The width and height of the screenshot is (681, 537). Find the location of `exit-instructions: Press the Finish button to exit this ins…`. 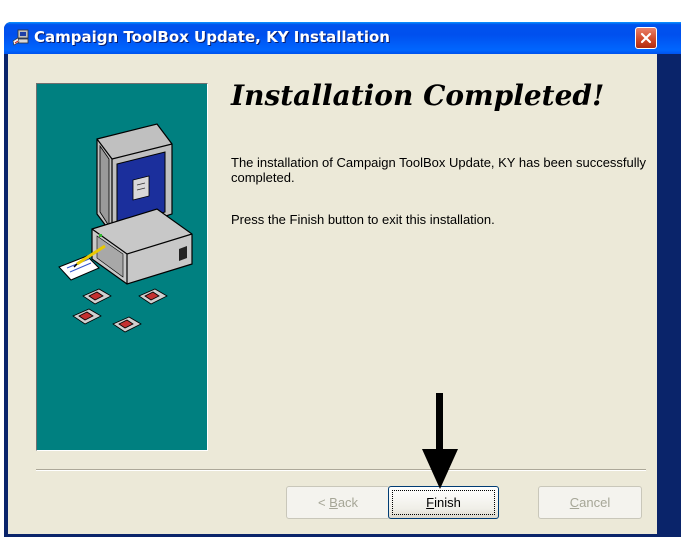

exit-instructions: Press the Finish button to exit this ins… is located at coordinates (363, 219).